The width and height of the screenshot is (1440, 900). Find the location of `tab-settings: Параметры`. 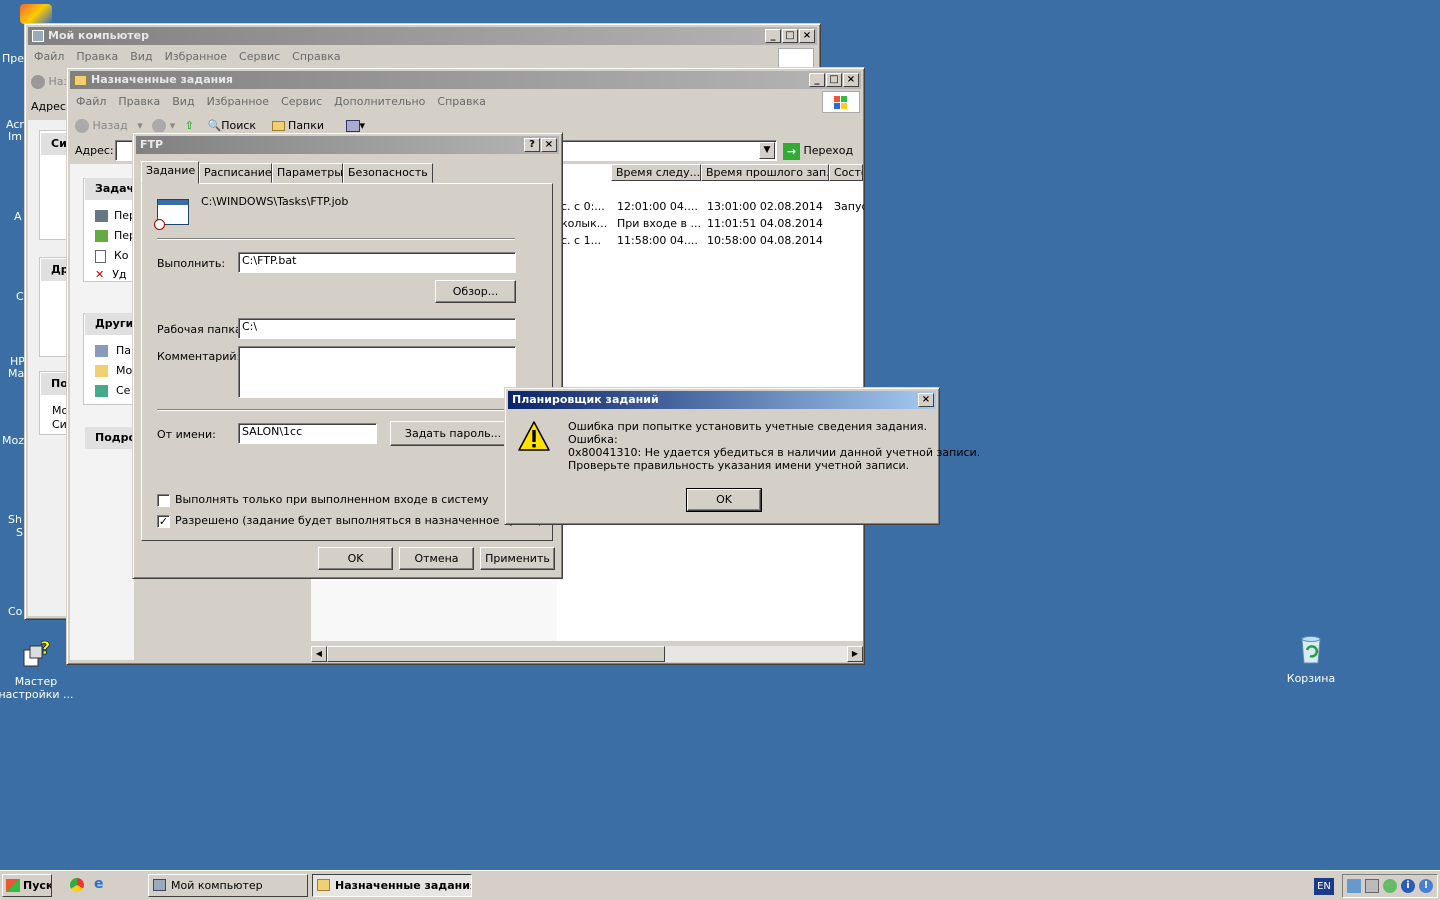

tab-settings: Параметры is located at coordinates (307, 173).